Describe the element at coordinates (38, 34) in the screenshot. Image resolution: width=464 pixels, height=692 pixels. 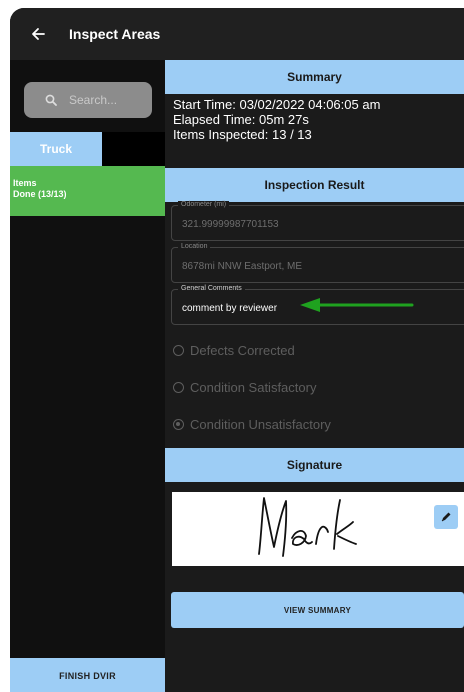
I see `arrow-left-icon` at that location.